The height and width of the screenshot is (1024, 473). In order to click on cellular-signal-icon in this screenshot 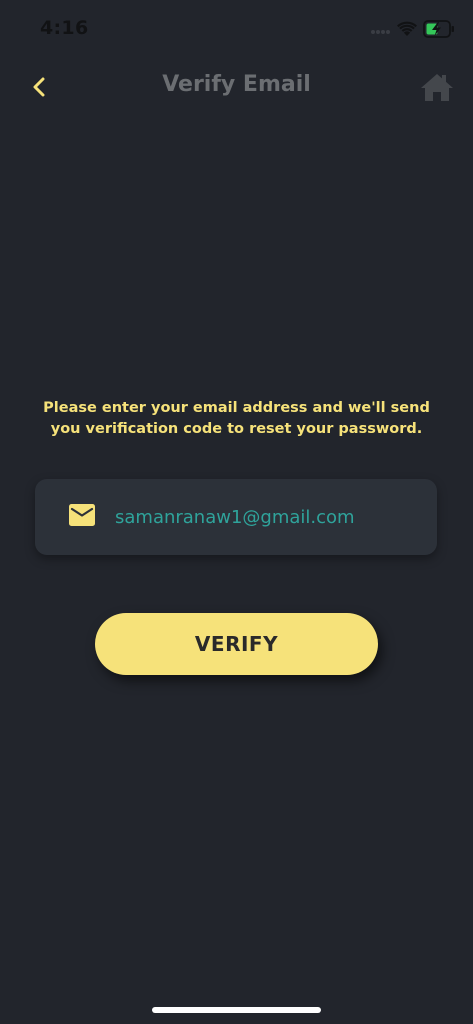, I will do `click(380, 32)`.